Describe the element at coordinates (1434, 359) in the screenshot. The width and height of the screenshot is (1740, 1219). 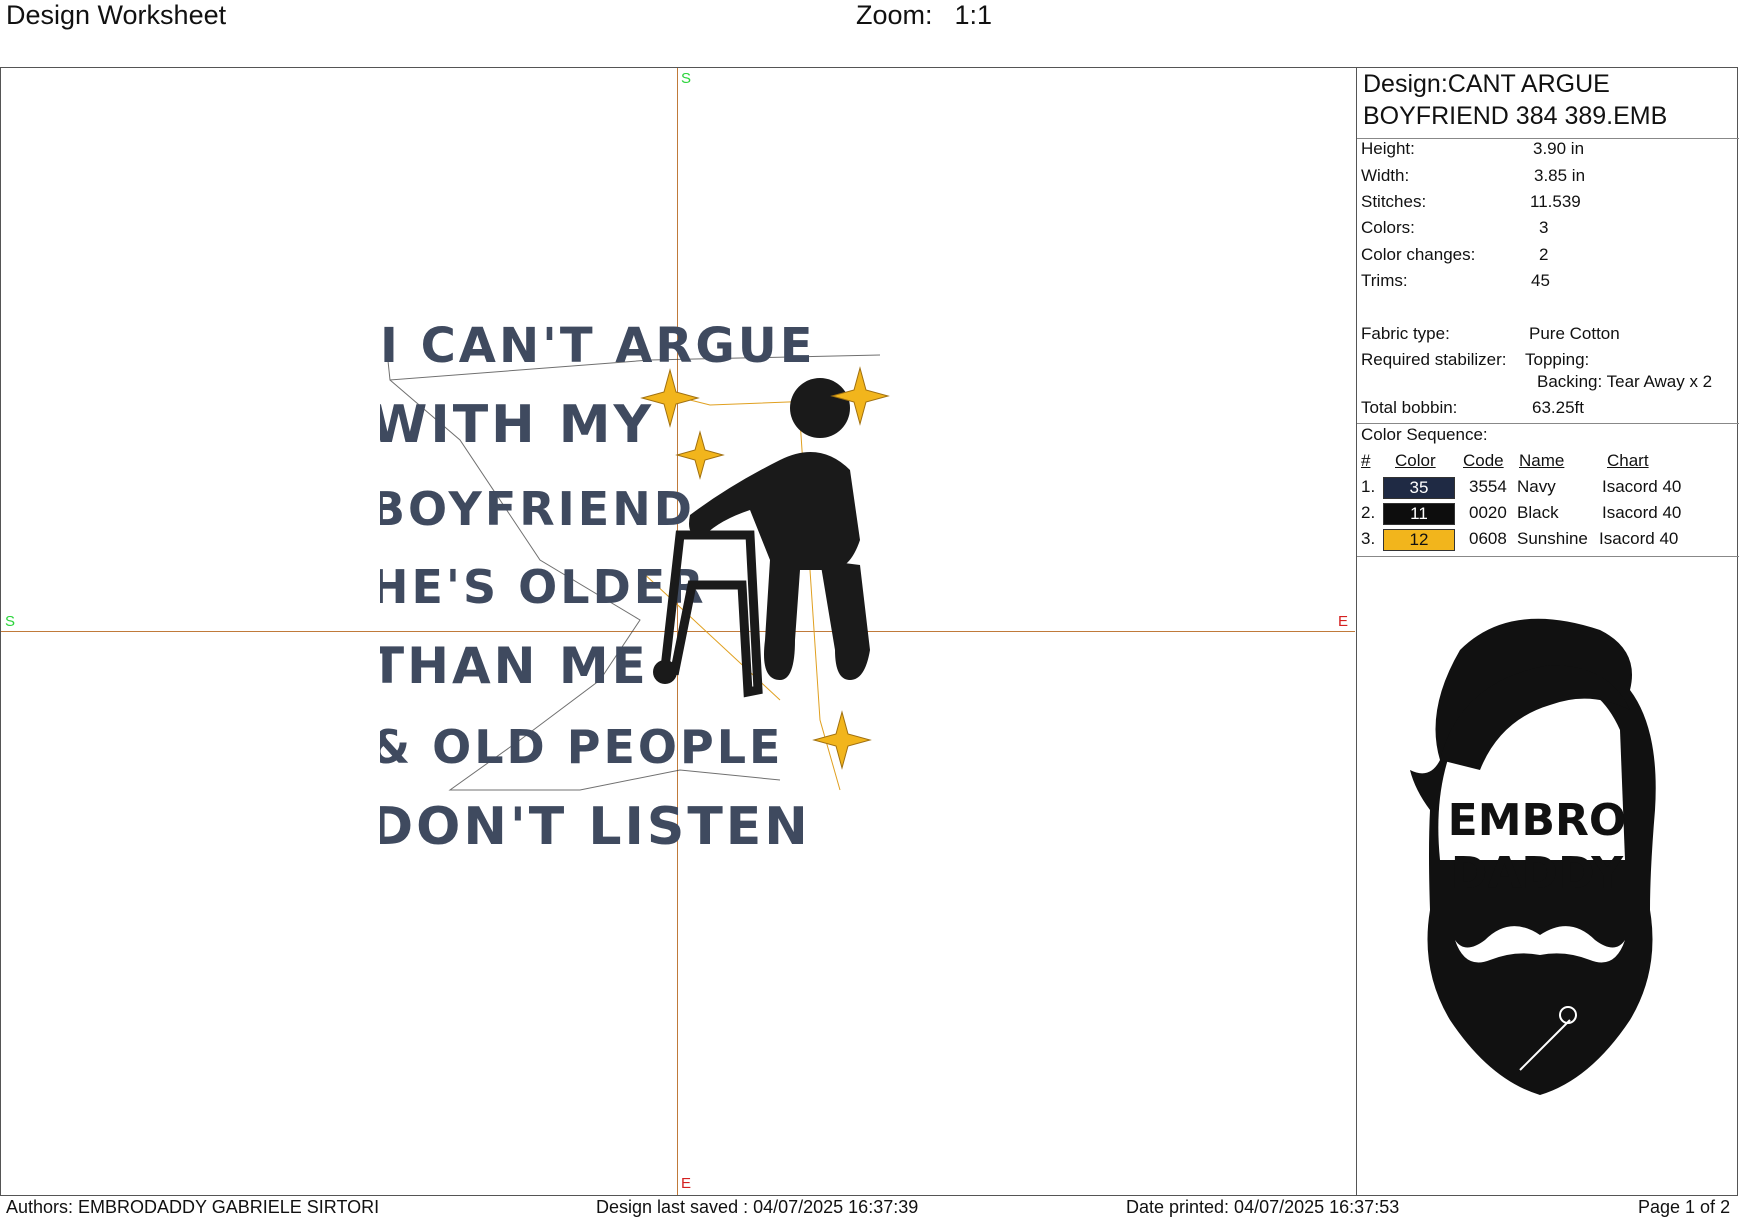
I see `stabilizer-label: Required stabilizer:` at that location.